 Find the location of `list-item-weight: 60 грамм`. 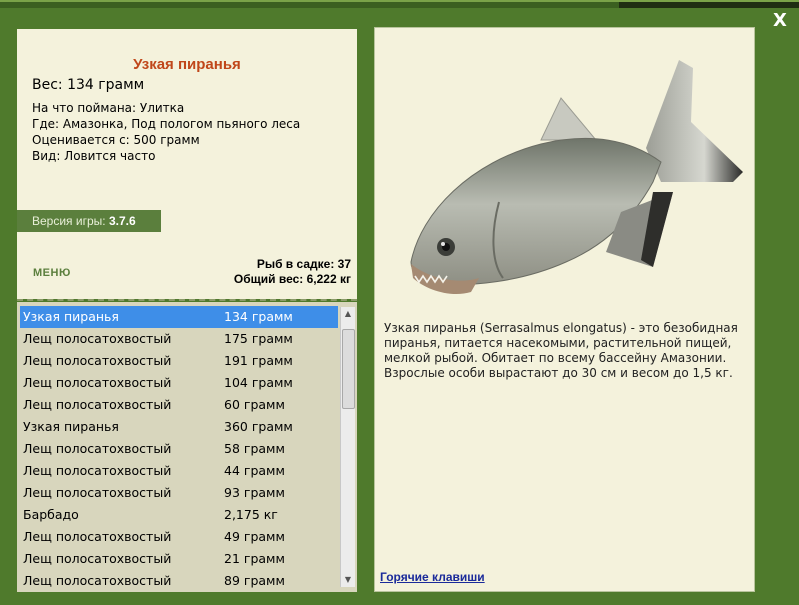

list-item-weight: 60 грамм is located at coordinates (254, 404).